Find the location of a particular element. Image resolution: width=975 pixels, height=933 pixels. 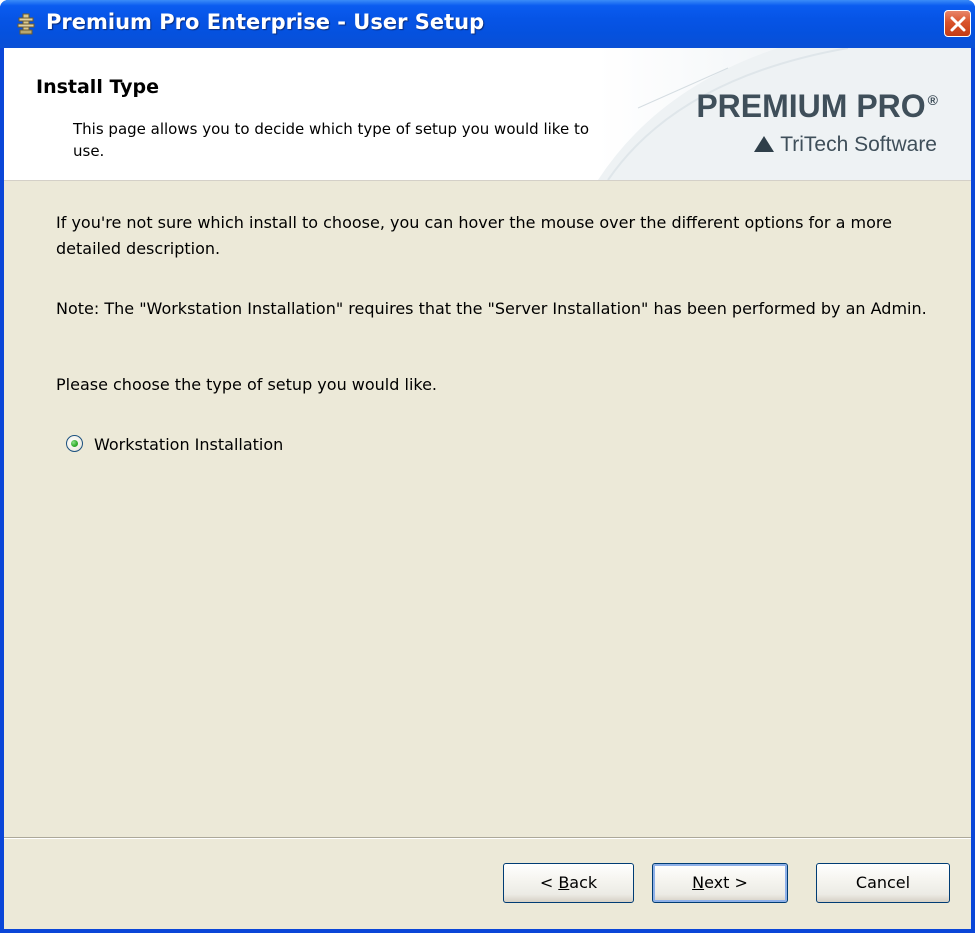

next-button: Next > is located at coordinates (720, 883).